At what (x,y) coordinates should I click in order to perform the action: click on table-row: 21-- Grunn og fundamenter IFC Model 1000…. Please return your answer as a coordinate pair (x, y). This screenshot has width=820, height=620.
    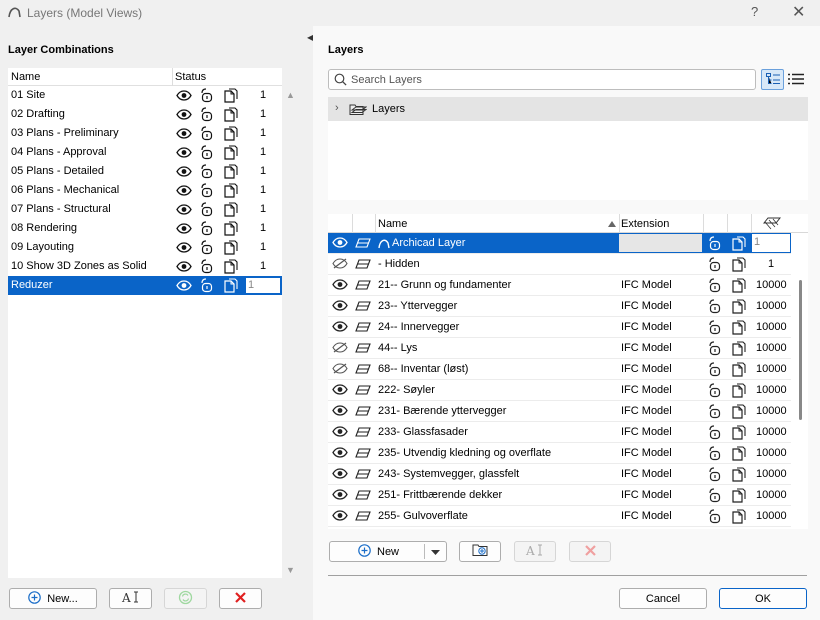
    Looking at the image, I should click on (559, 285).